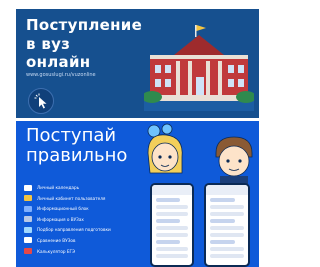 Image resolution: width=320 pixels, height=267 pixels. I want to click on user-icon, so click(28, 198).